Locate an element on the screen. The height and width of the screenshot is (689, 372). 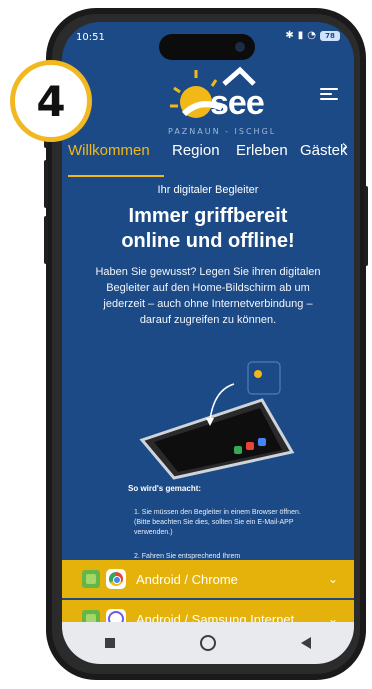
phone-power-button is located at coordinates (366, 226).